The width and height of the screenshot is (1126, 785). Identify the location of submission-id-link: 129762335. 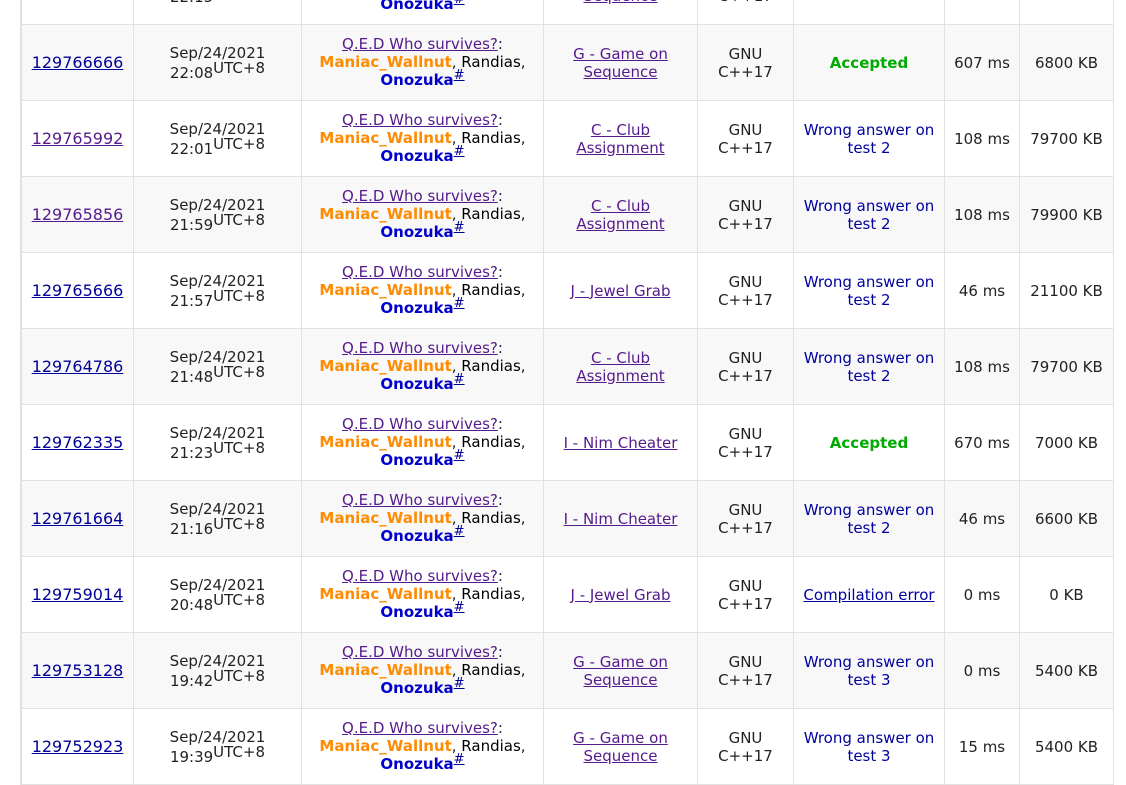
(78, 442).